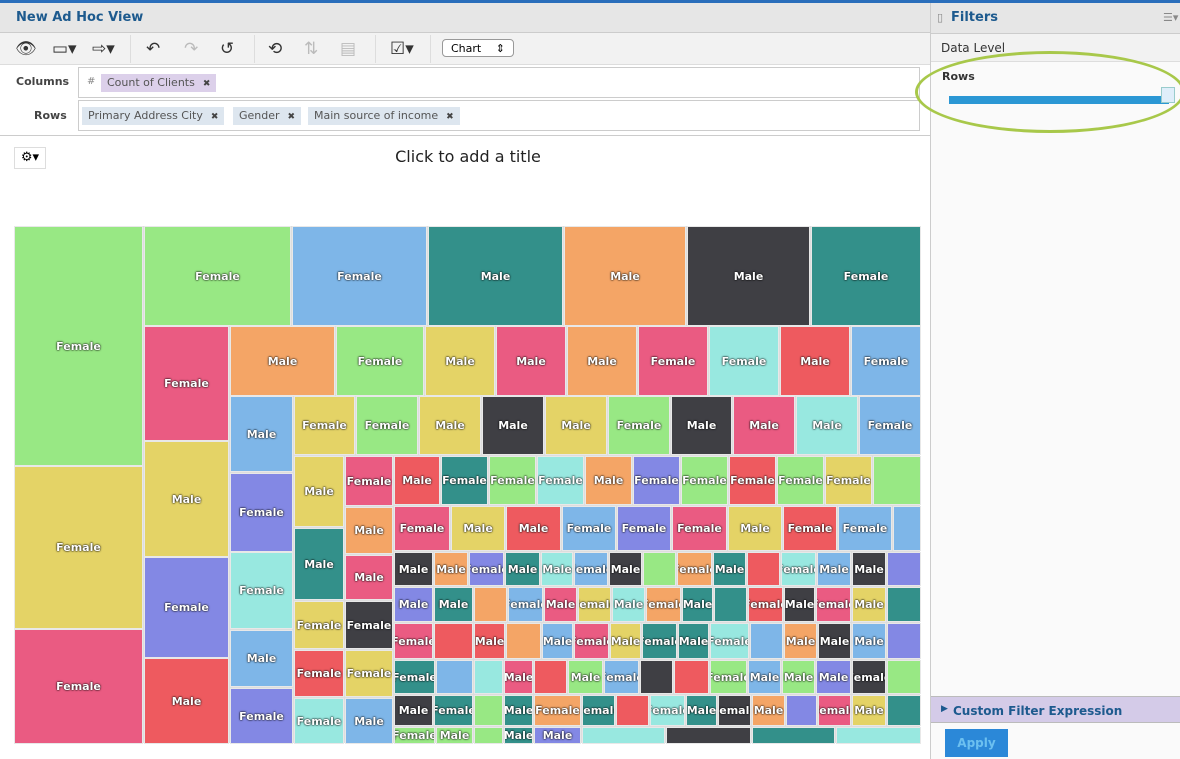 The width and height of the screenshot is (1180, 759). What do you see at coordinates (30, 158) in the screenshot?
I see `chart-options-gear-icon: ⚙▾` at bounding box center [30, 158].